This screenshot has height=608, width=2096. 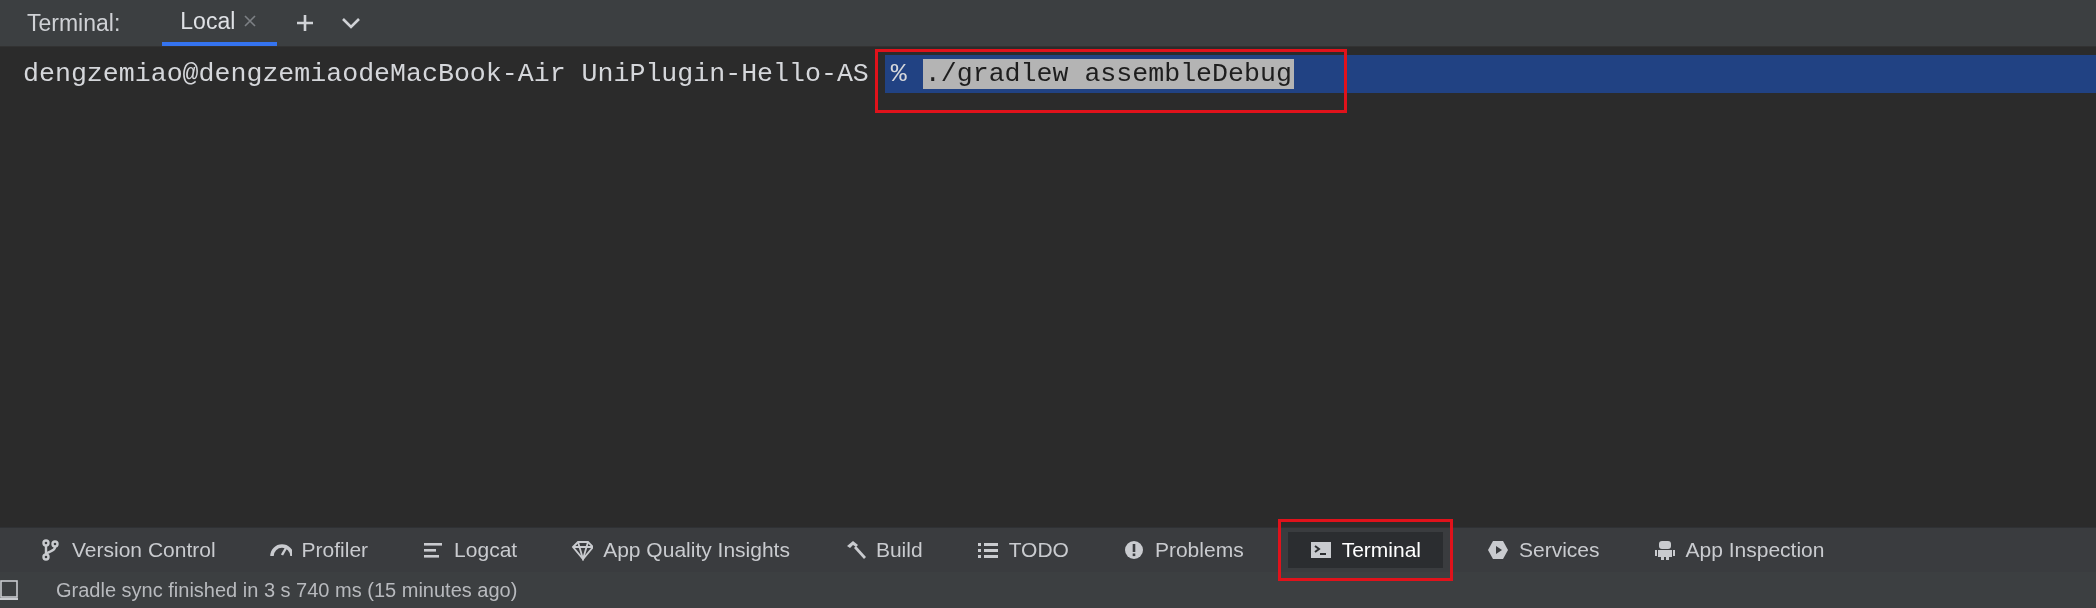 What do you see at coordinates (9, 590) in the screenshot?
I see `panel-toggle-icon` at bounding box center [9, 590].